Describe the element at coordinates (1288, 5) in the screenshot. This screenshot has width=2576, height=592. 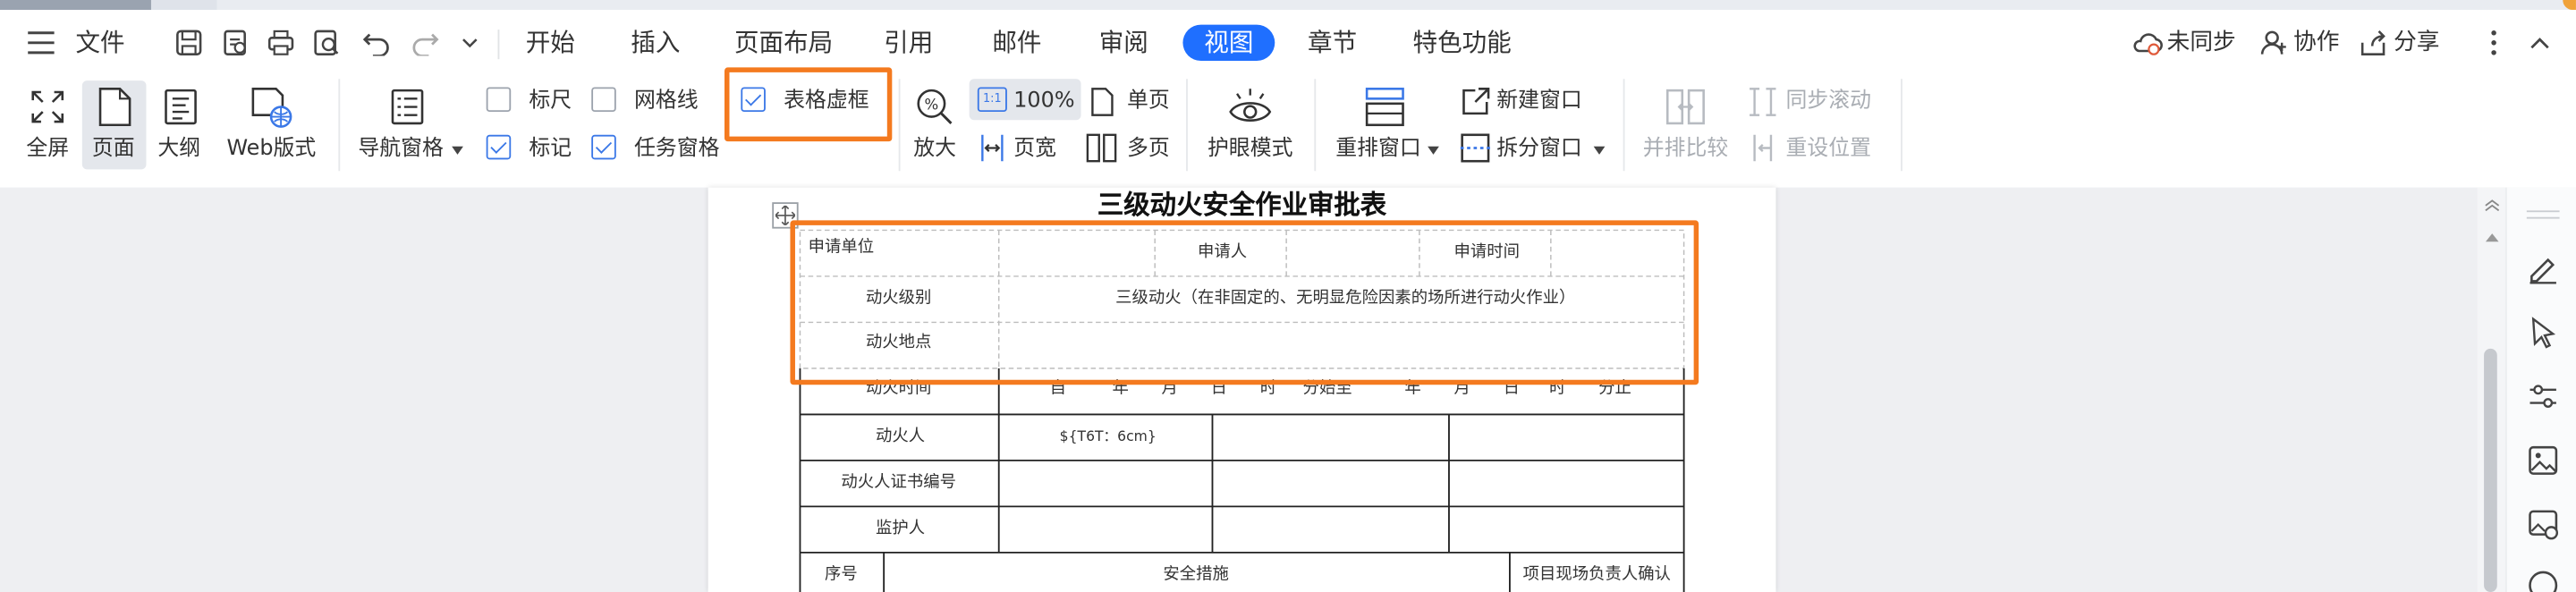
I see `tab-strip` at that location.